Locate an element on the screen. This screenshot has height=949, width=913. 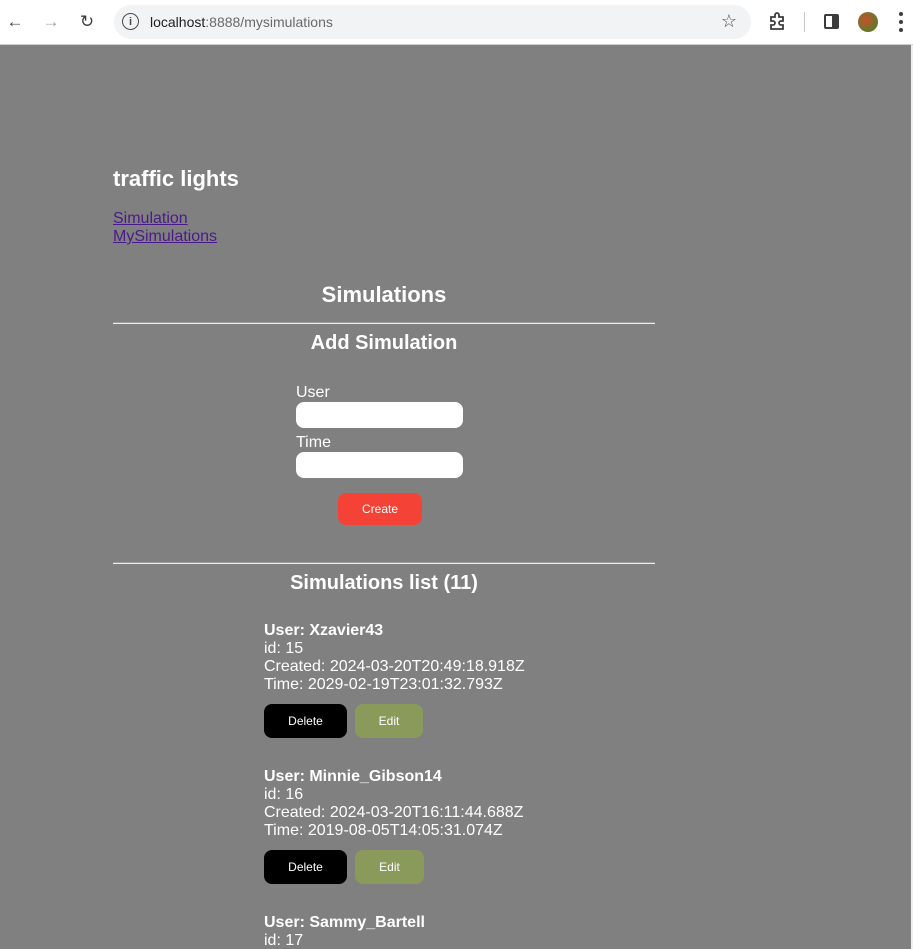
sim-created: Created: 2024-03-20T20:49:18.918Z is located at coordinates (394, 666).